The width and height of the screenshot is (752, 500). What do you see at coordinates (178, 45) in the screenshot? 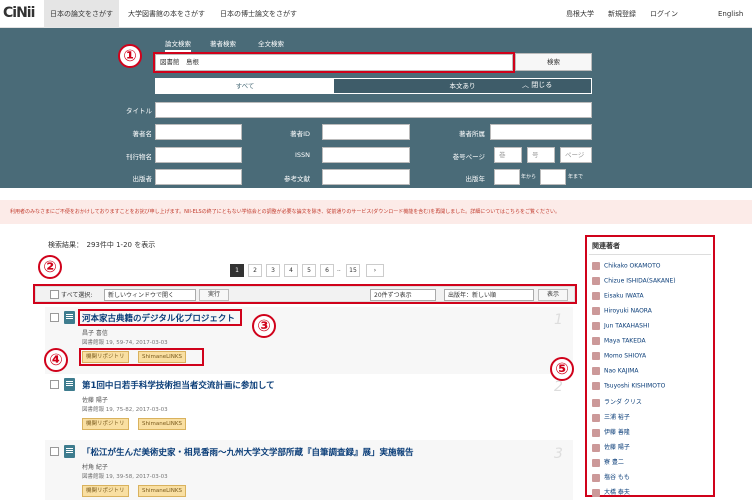
I see `tab-article-search: 論文検索` at bounding box center [178, 45].